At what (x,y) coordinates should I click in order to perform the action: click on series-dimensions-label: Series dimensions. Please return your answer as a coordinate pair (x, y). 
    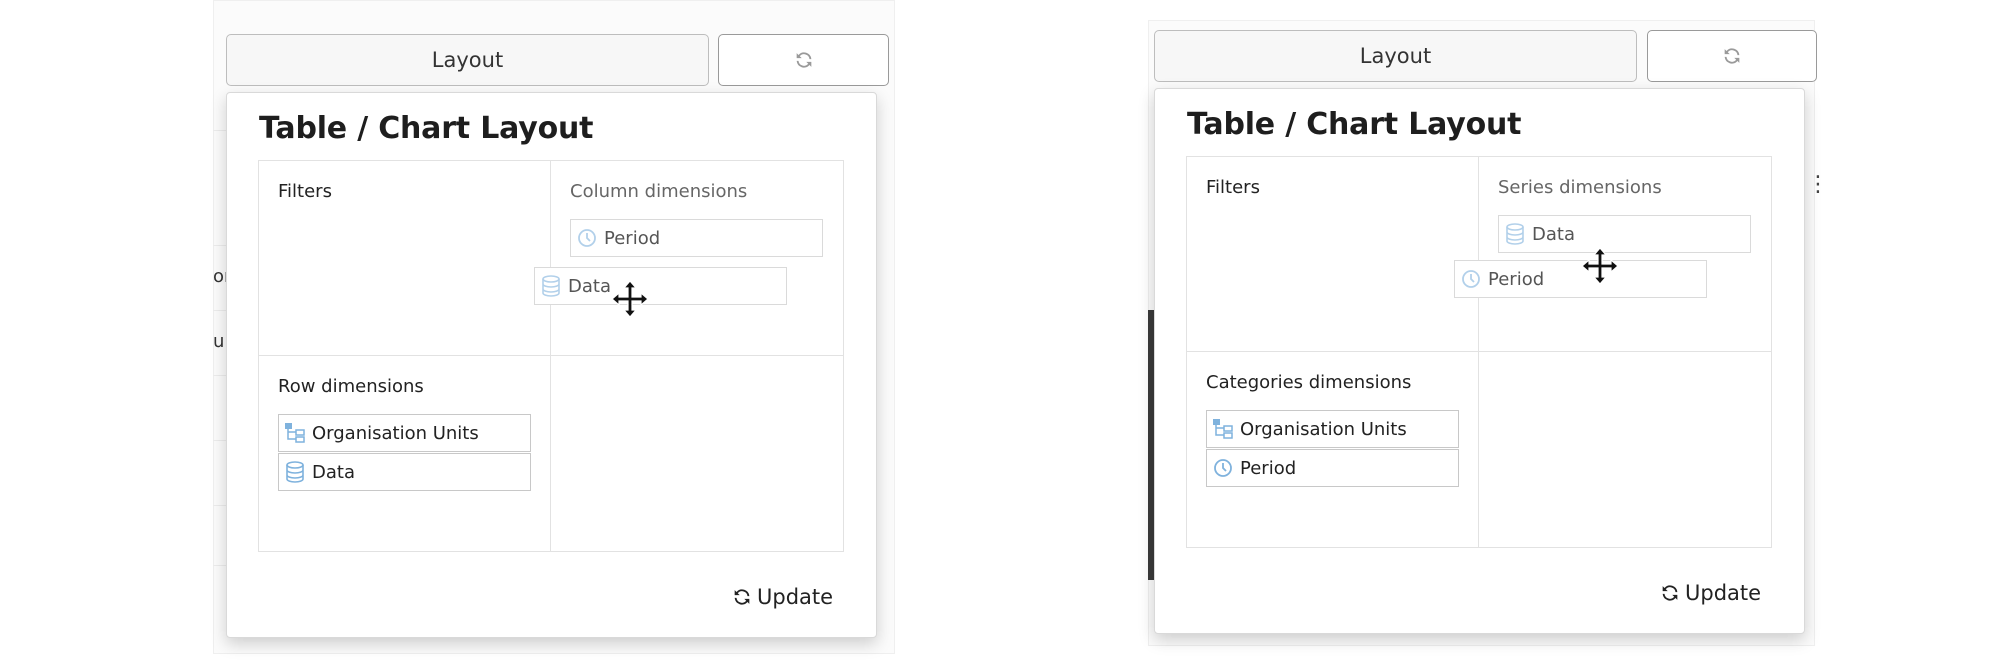
    Looking at the image, I should click on (1580, 187).